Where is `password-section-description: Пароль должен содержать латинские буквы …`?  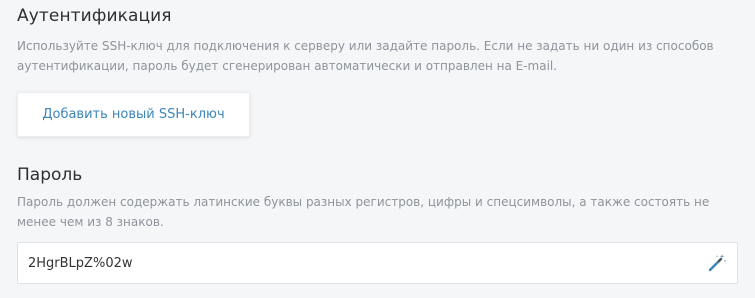
password-section-description: Пароль должен содержать латинские буквы … is located at coordinates (363, 212).